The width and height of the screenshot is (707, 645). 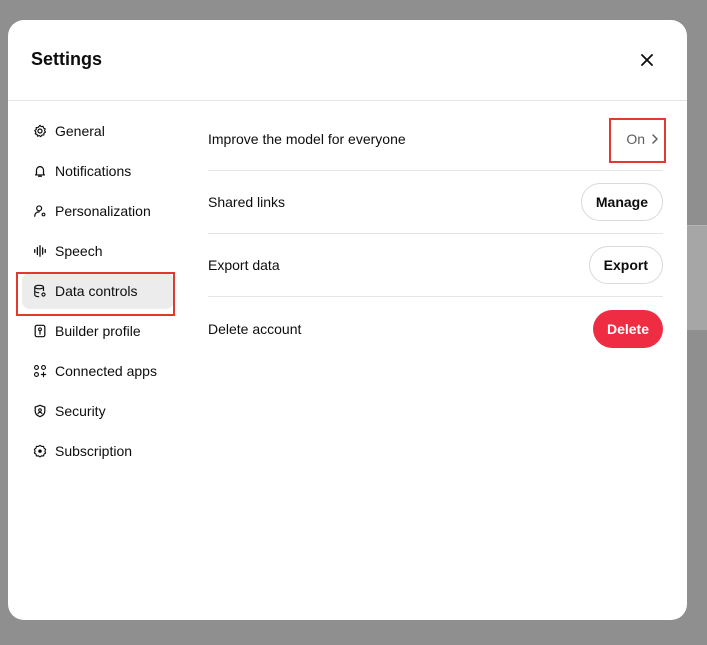 I want to click on improve-model-value: On, so click(x=635, y=139).